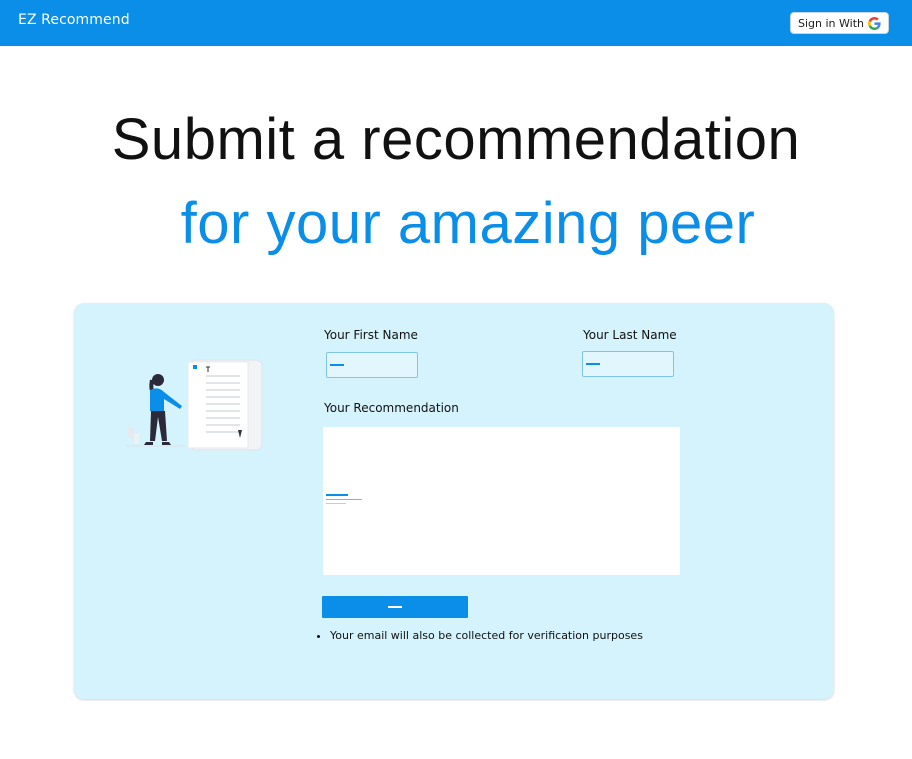 The height and width of the screenshot is (759, 912). I want to click on last-name-placeholder-dash, so click(593, 364).